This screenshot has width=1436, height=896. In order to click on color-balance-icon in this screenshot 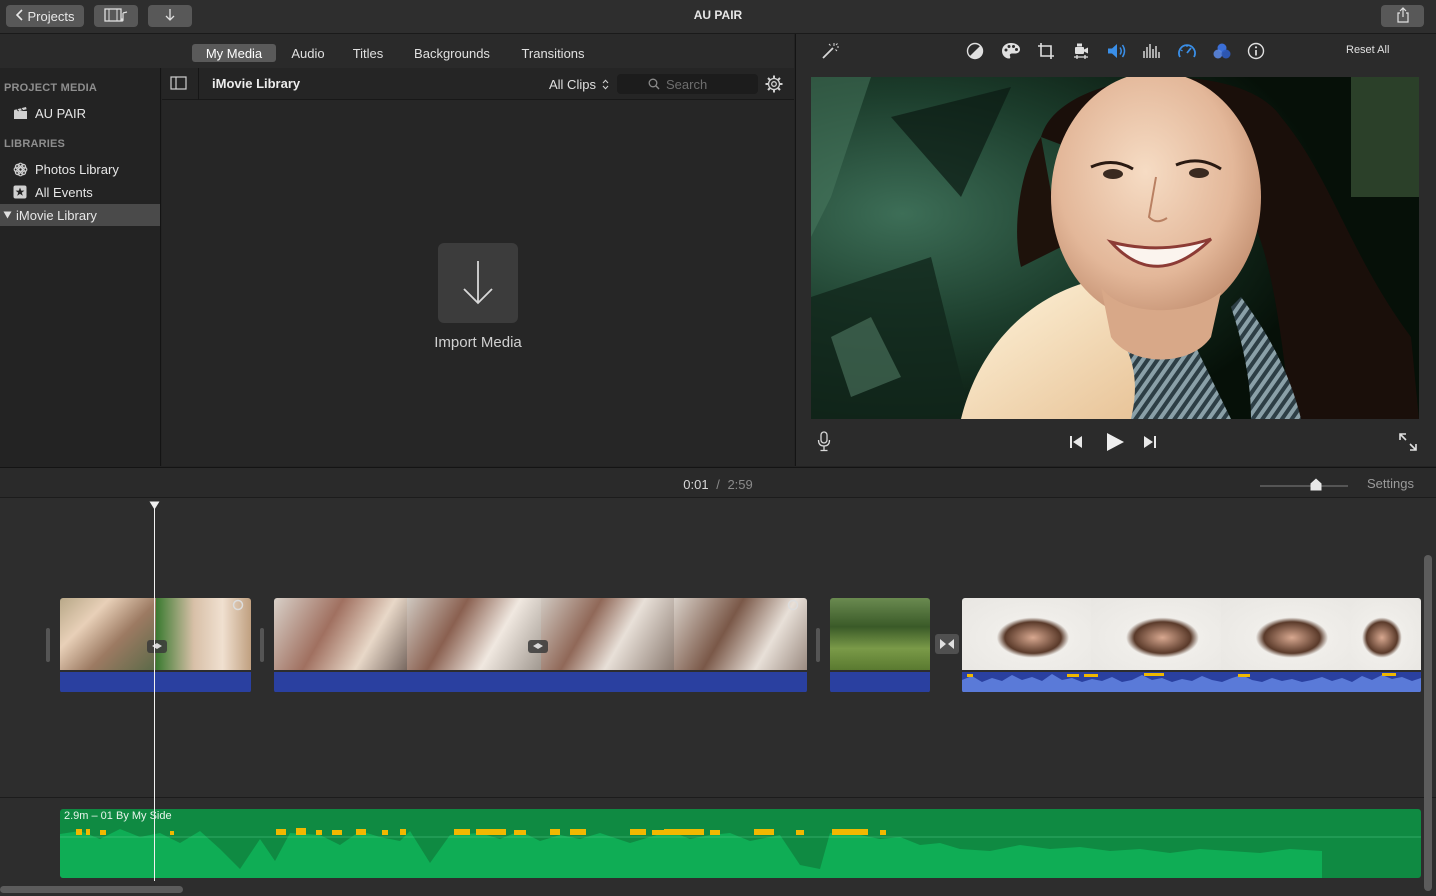, I will do `click(976, 52)`.